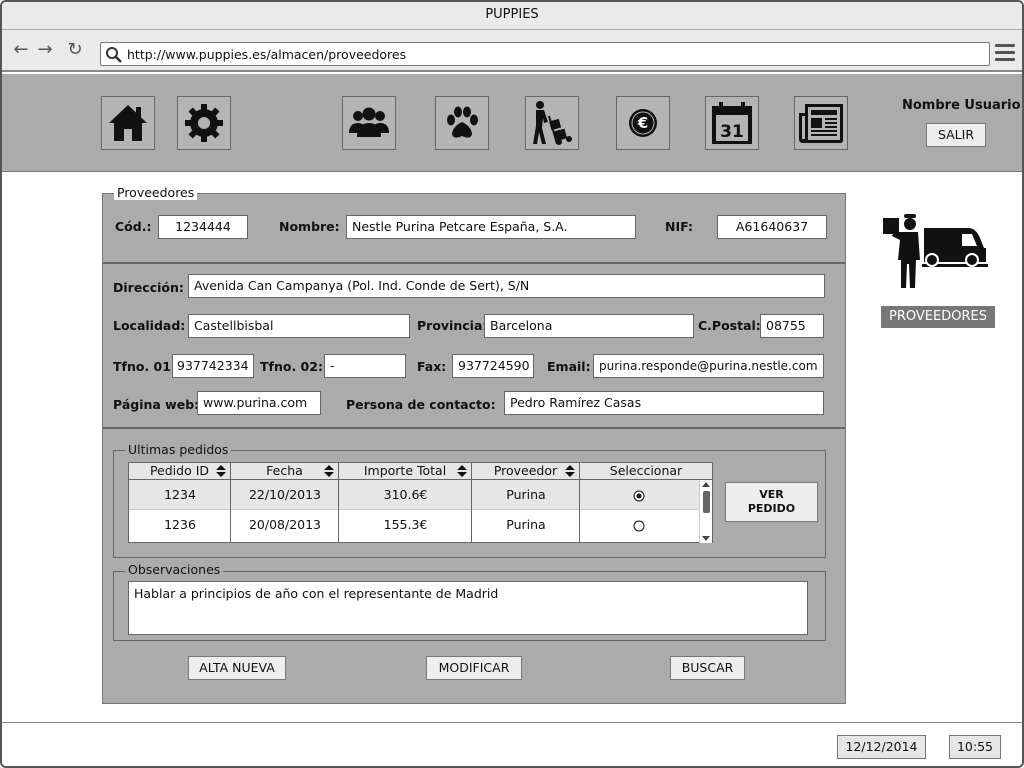 Image resolution: width=1024 pixels, height=768 pixels. What do you see at coordinates (45, 50) in the screenshot?
I see `forward-icon: →` at bounding box center [45, 50].